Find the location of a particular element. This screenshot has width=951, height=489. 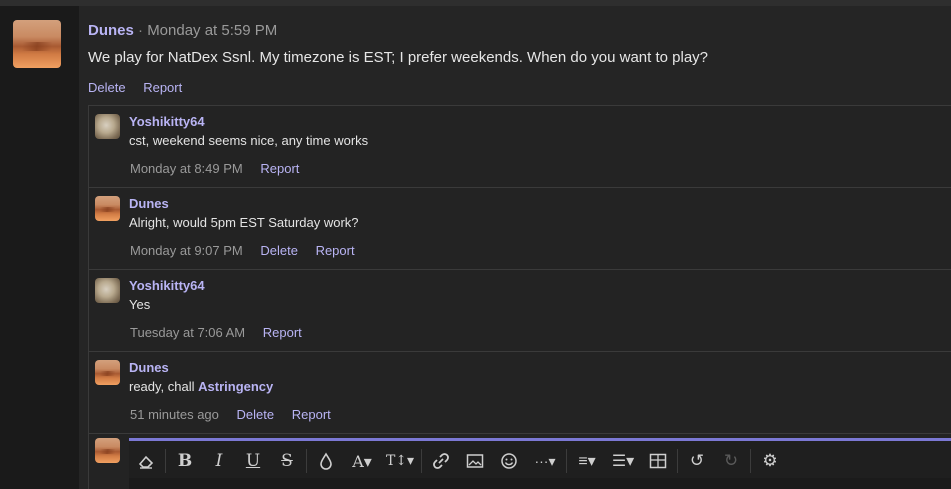

comment-text: ready, chall Astringency is located at coordinates (201, 386).